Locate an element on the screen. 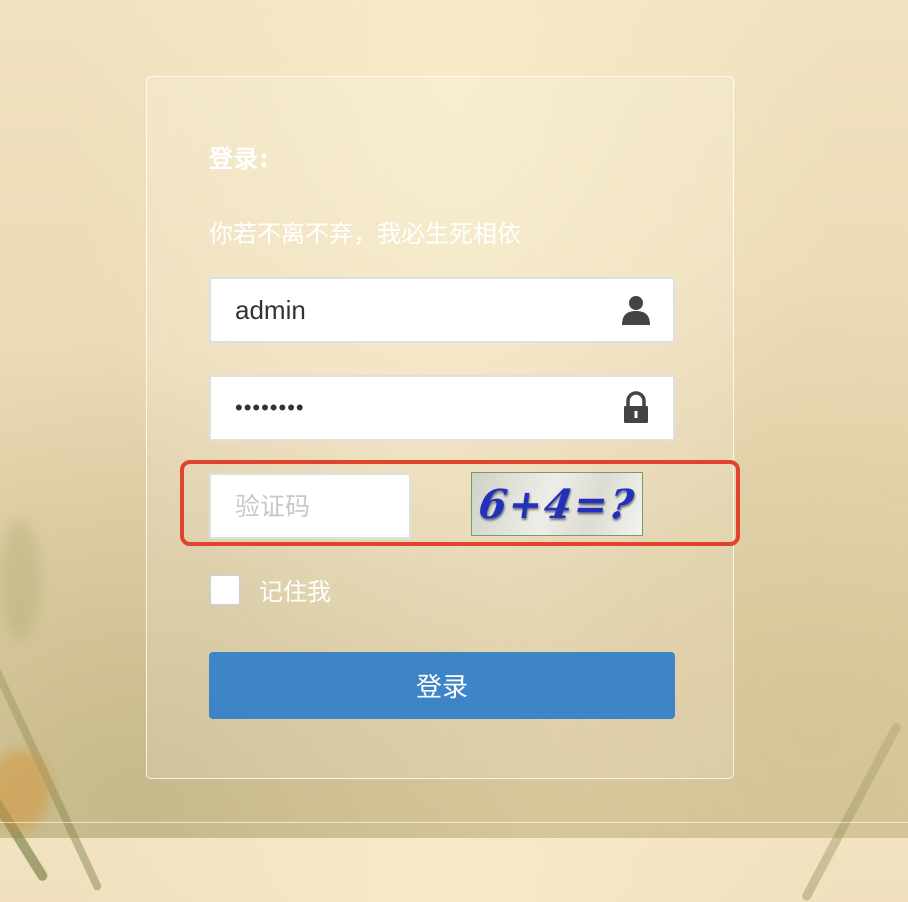 Image resolution: width=908 pixels, height=902 pixels. remember-me: 记住我 is located at coordinates (270, 589).